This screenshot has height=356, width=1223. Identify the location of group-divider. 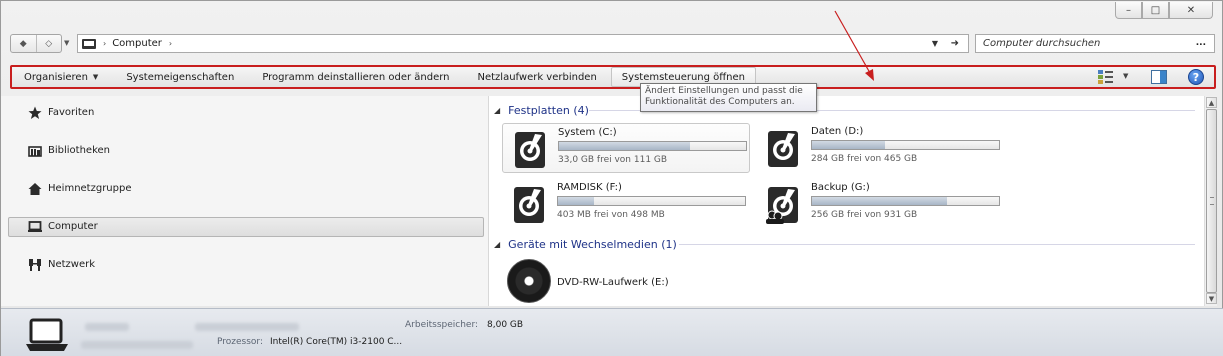
(937, 244).